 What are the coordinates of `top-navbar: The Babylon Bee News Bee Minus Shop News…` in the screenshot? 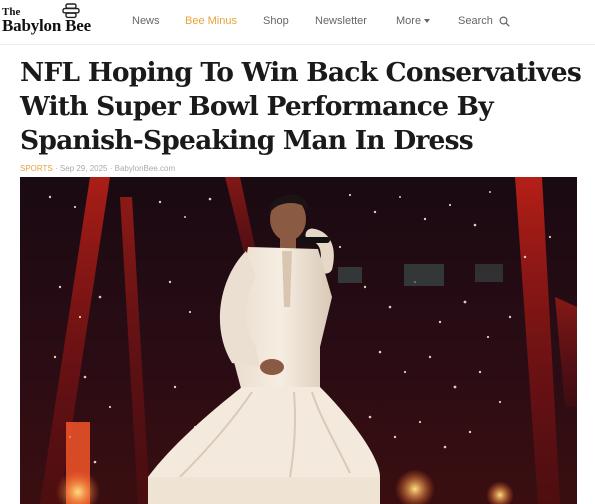 It's located at (297, 22).